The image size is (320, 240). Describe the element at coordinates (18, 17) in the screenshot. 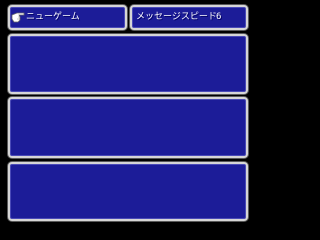

I see `hand-pointer-icon` at that location.